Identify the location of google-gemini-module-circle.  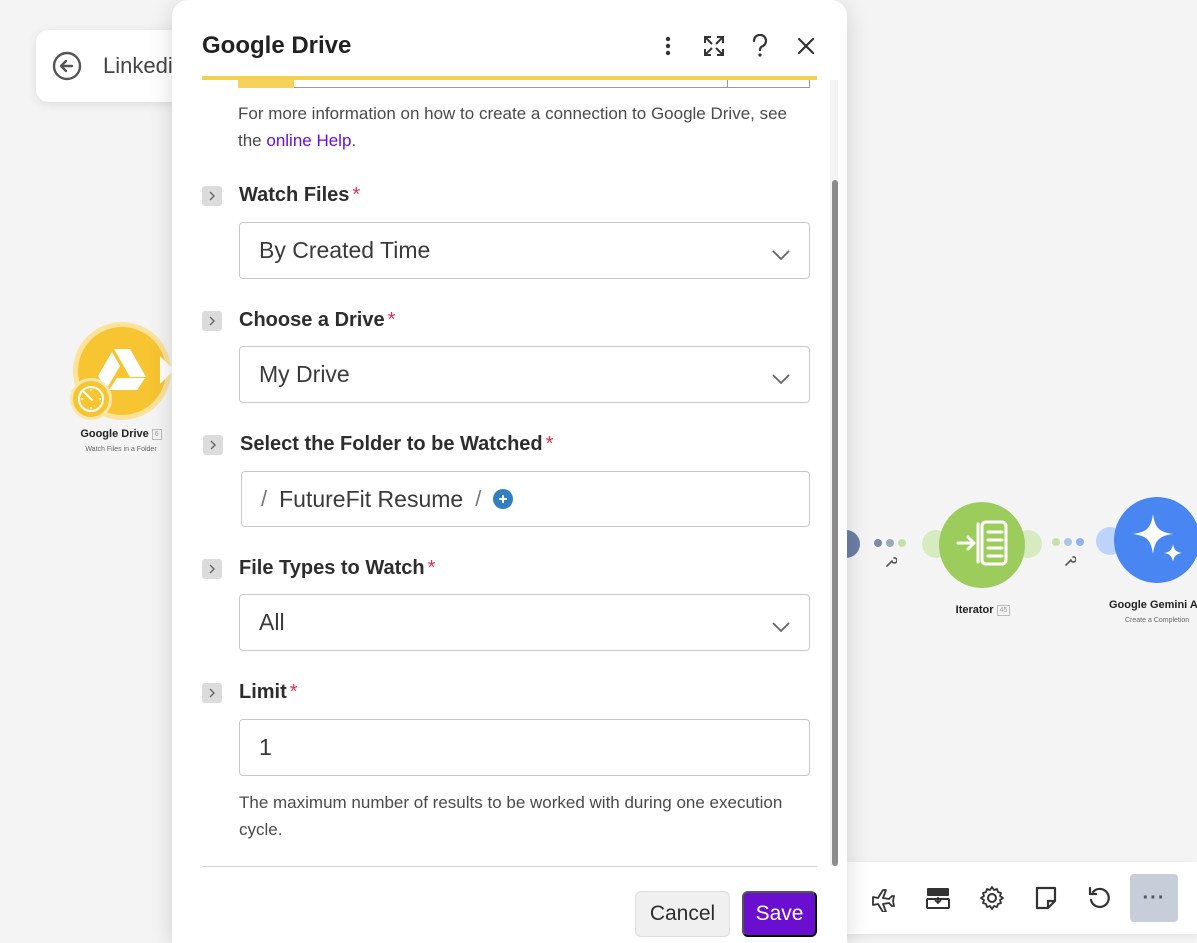
(1155, 540).